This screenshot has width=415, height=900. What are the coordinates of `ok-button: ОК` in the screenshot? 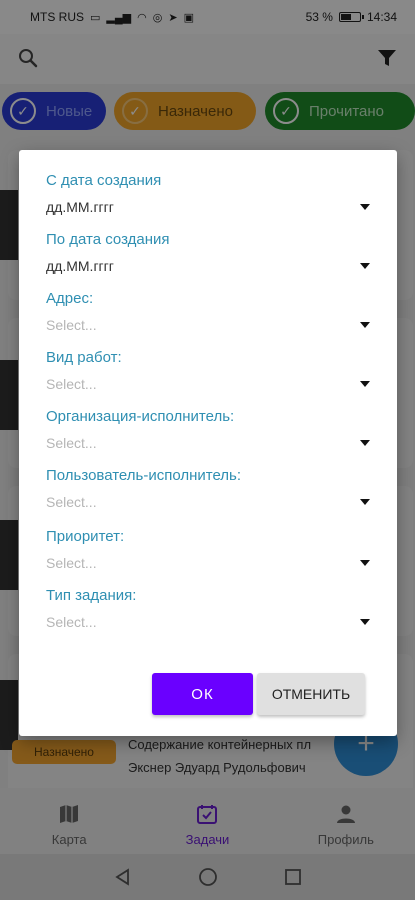 It's located at (202, 694).